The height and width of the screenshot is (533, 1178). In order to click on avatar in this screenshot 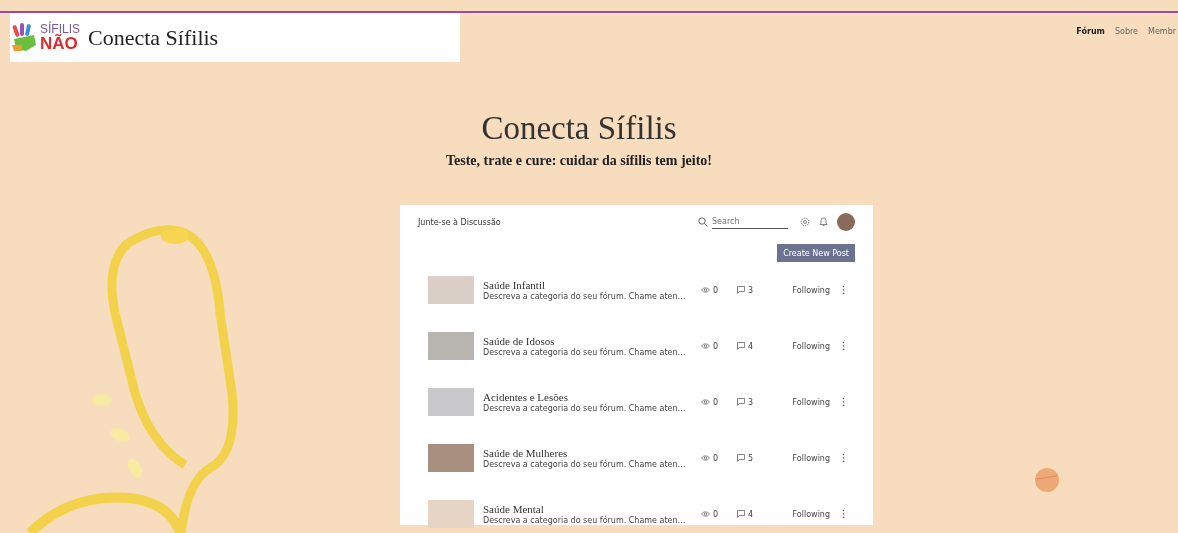, I will do `click(846, 222)`.